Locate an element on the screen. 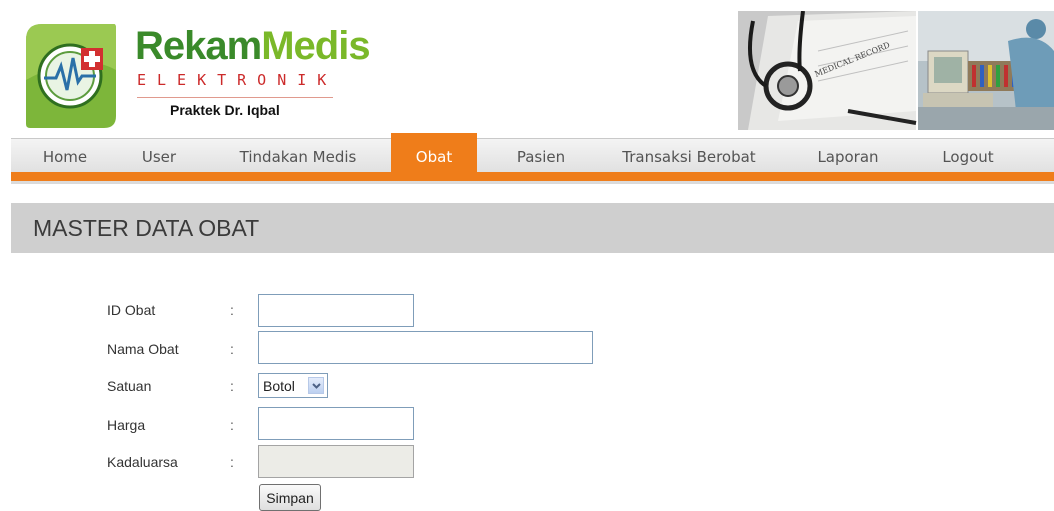  nav-item-home: Home is located at coordinates (65, 156).